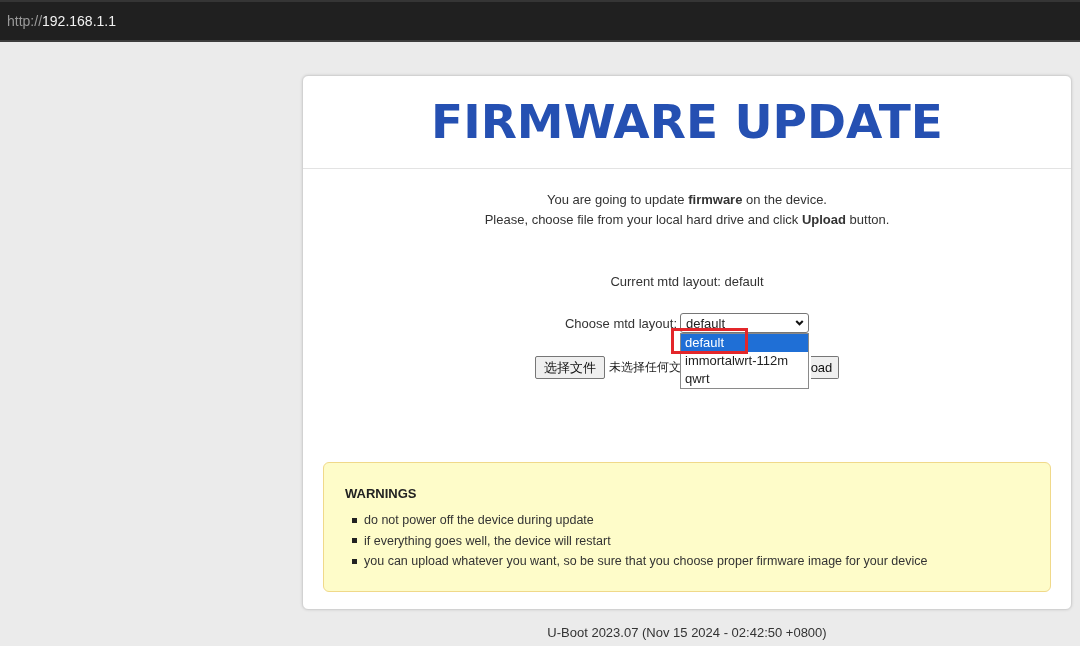 The height and width of the screenshot is (646, 1080). I want to click on warning-item: do not power off the device during update, so click(479, 520).